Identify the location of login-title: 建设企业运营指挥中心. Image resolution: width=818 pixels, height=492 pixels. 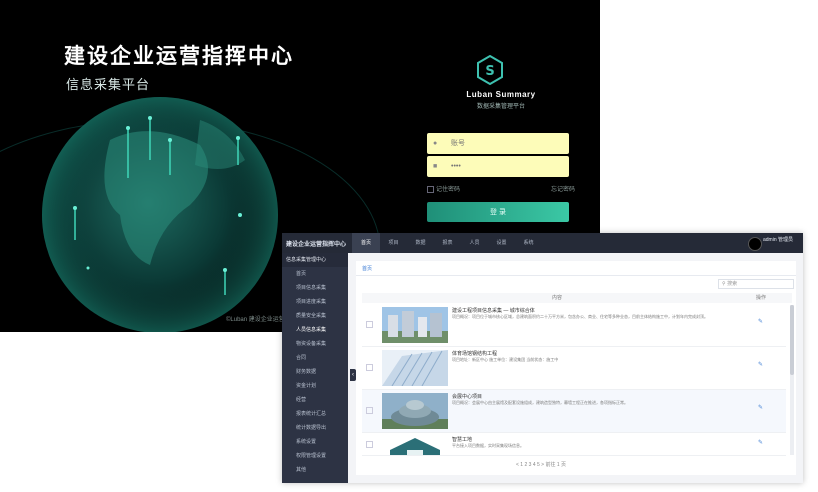
(179, 56).